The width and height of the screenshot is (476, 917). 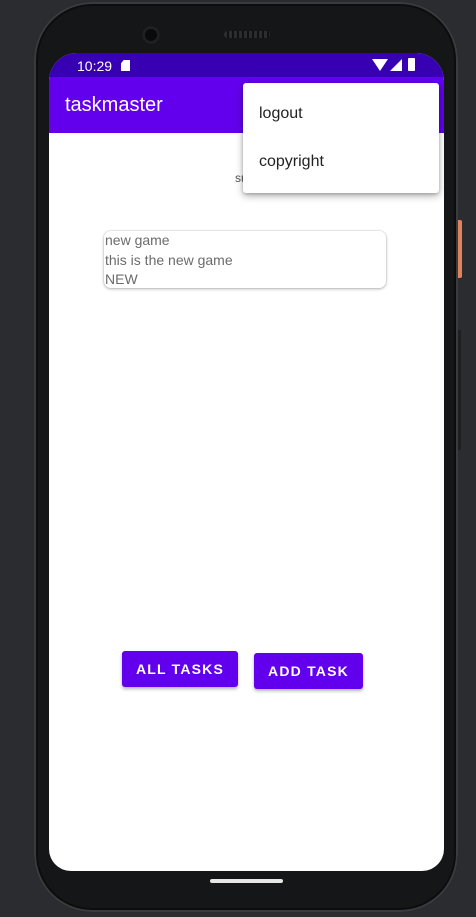 I want to click on power-button, so click(x=460, y=249).